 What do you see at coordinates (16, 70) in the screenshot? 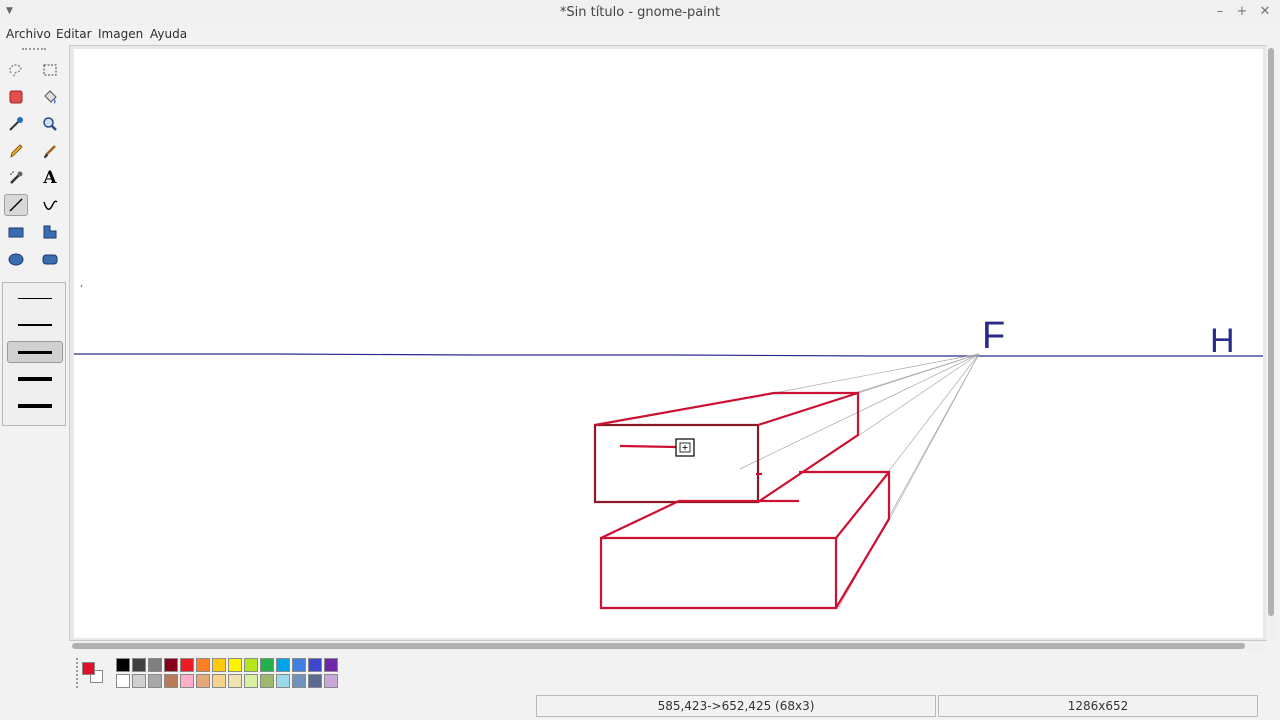
I see `free-select-icon` at bounding box center [16, 70].